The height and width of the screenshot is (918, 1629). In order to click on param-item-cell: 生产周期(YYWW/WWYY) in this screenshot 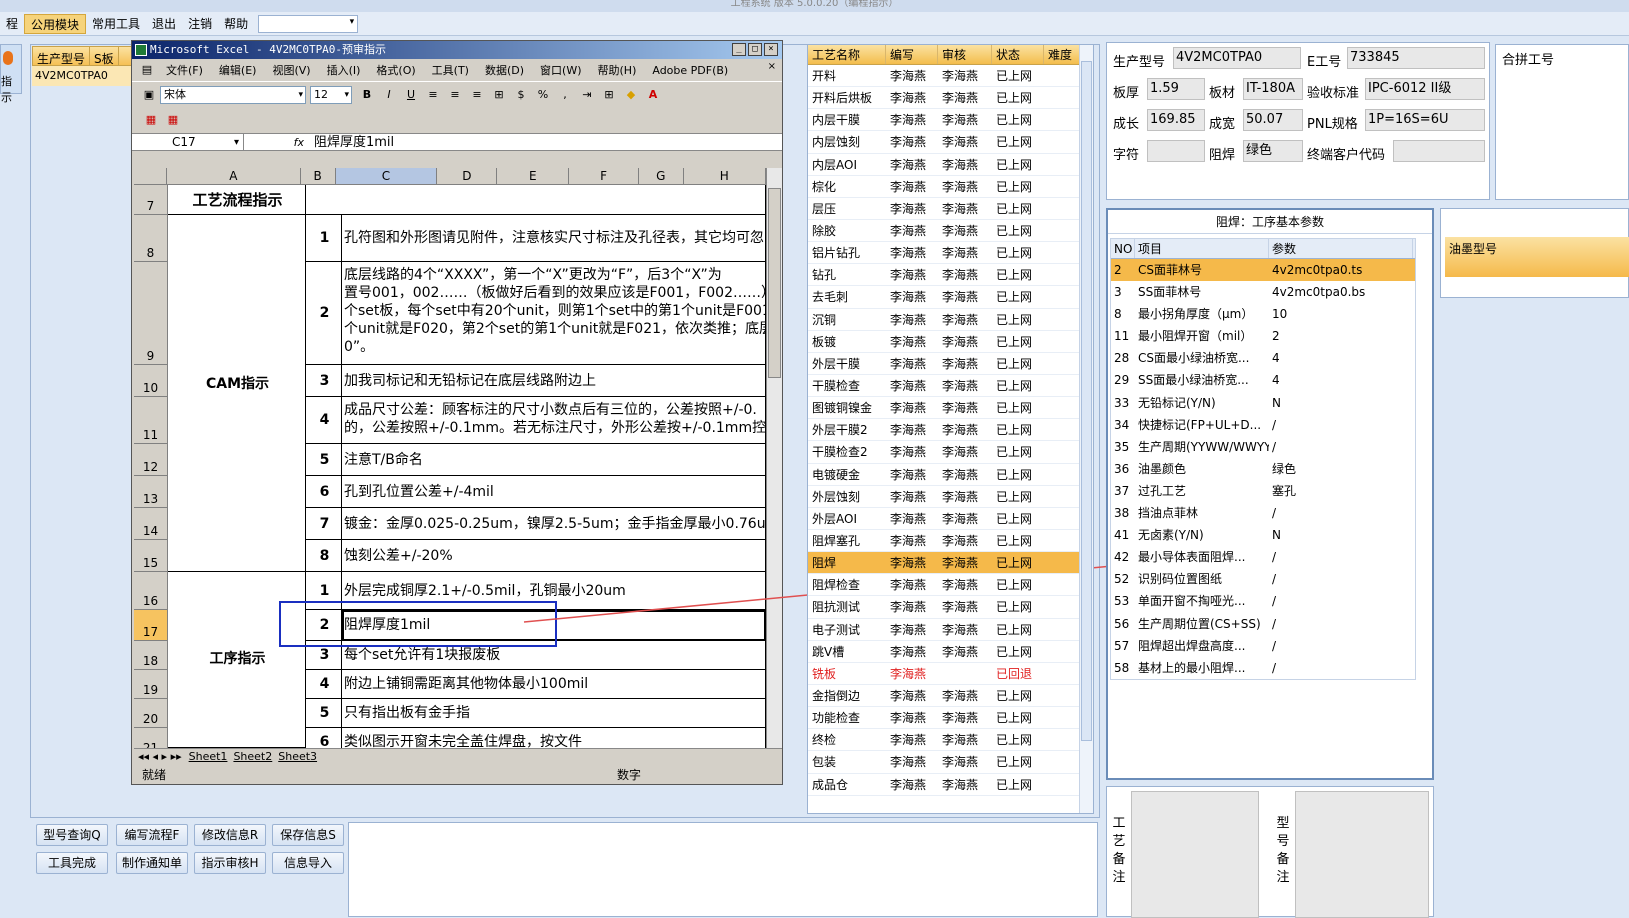, I will do `click(1203, 446)`.